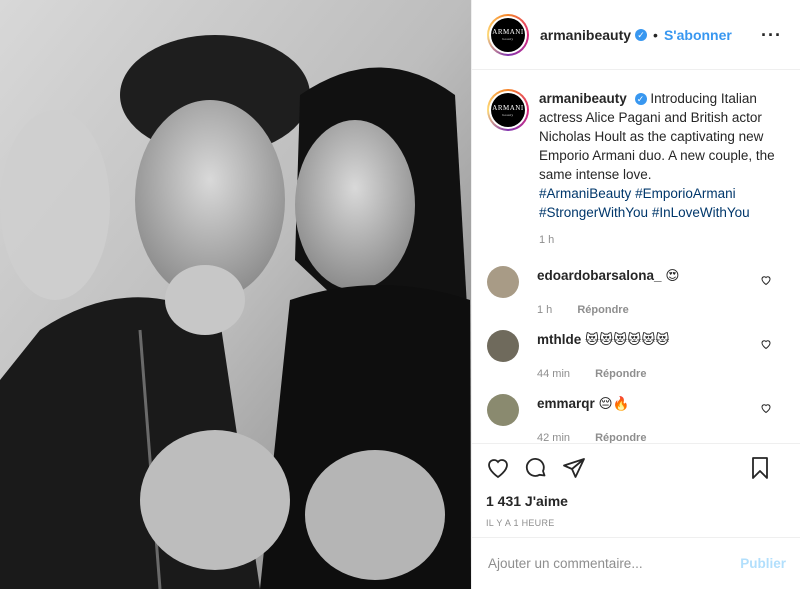 The height and width of the screenshot is (589, 800). What do you see at coordinates (559, 339) in the screenshot?
I see `commenter-username: mthlde` at bounding box center [559, 339].